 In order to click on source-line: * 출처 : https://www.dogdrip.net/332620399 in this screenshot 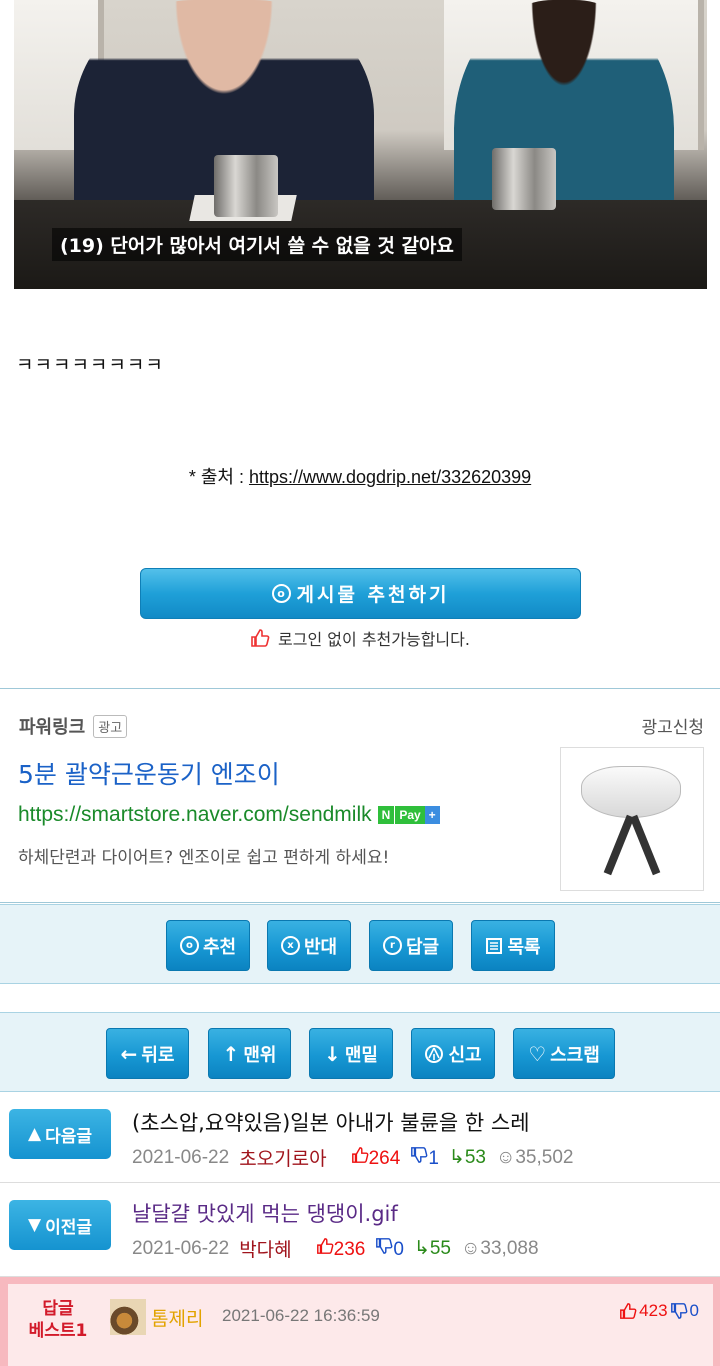, I will do `click(360, 476)`.